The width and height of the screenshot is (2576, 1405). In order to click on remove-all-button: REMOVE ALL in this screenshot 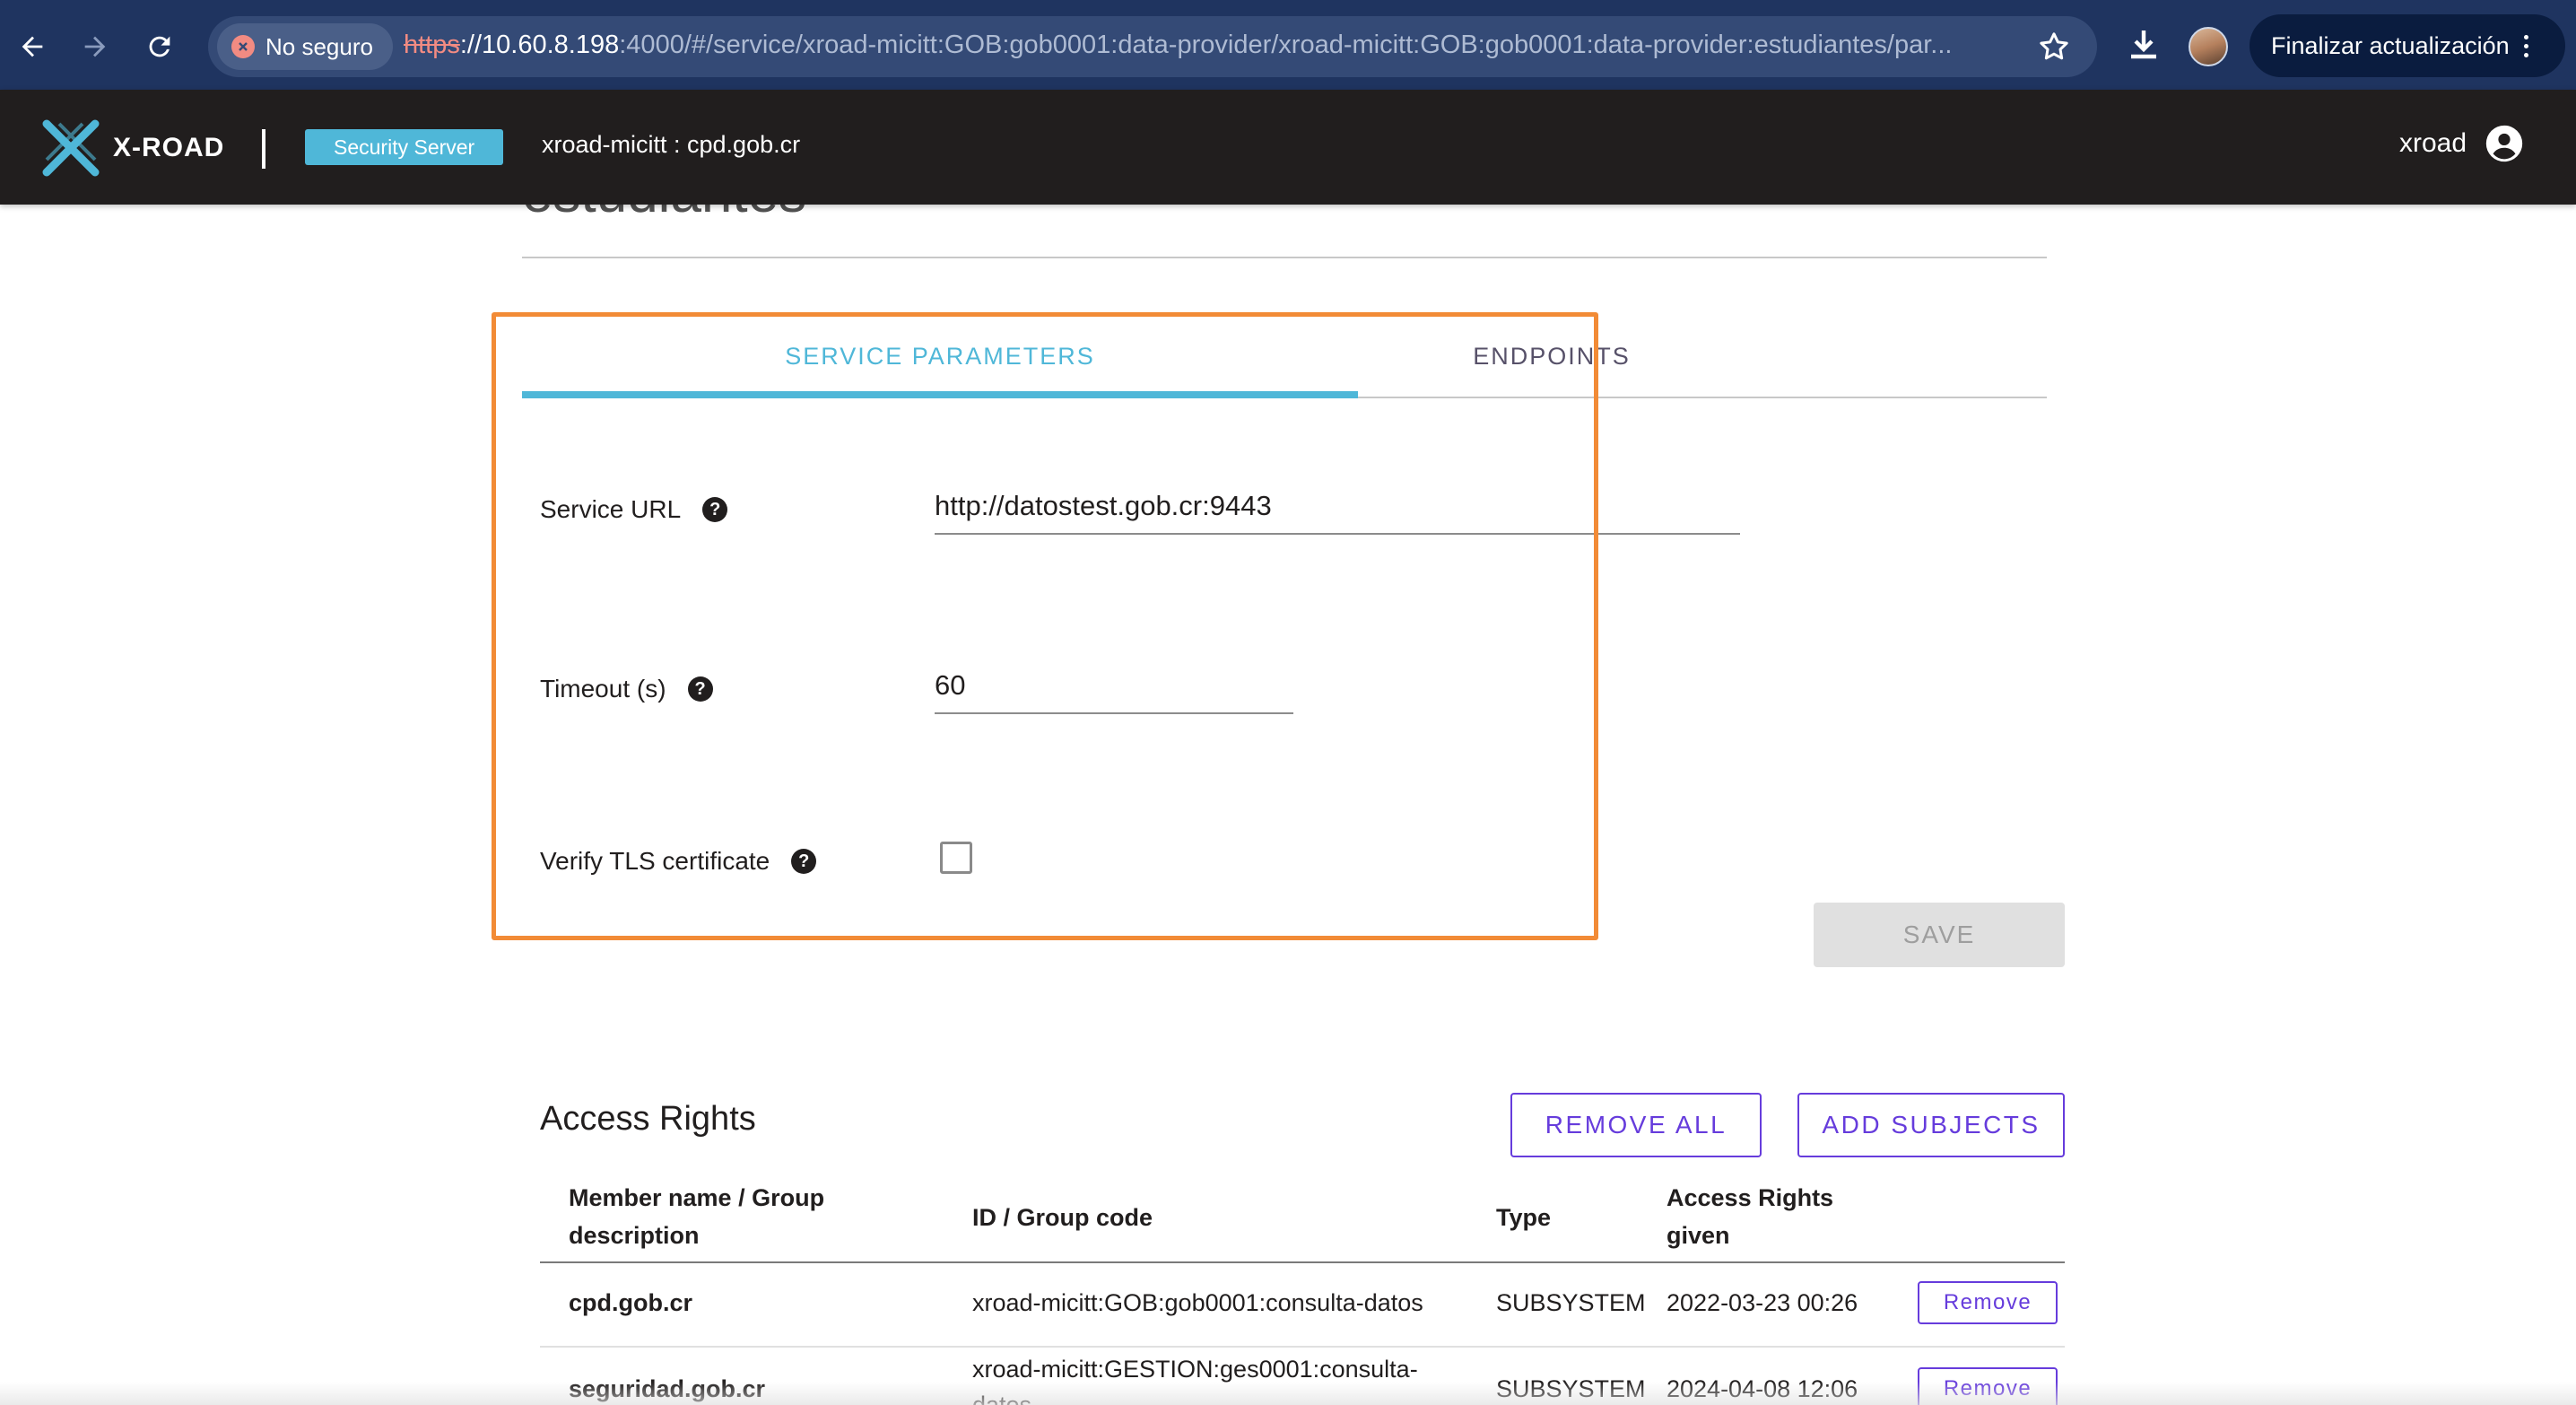, I will do `click(1636, 1125)`.